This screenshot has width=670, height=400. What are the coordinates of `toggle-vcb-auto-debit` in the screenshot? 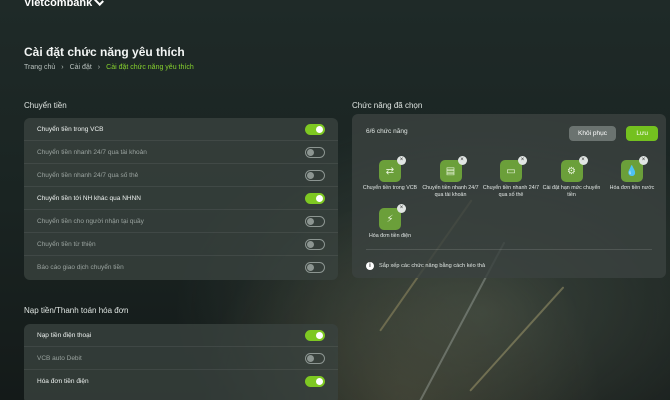 It's located at (315, 358).